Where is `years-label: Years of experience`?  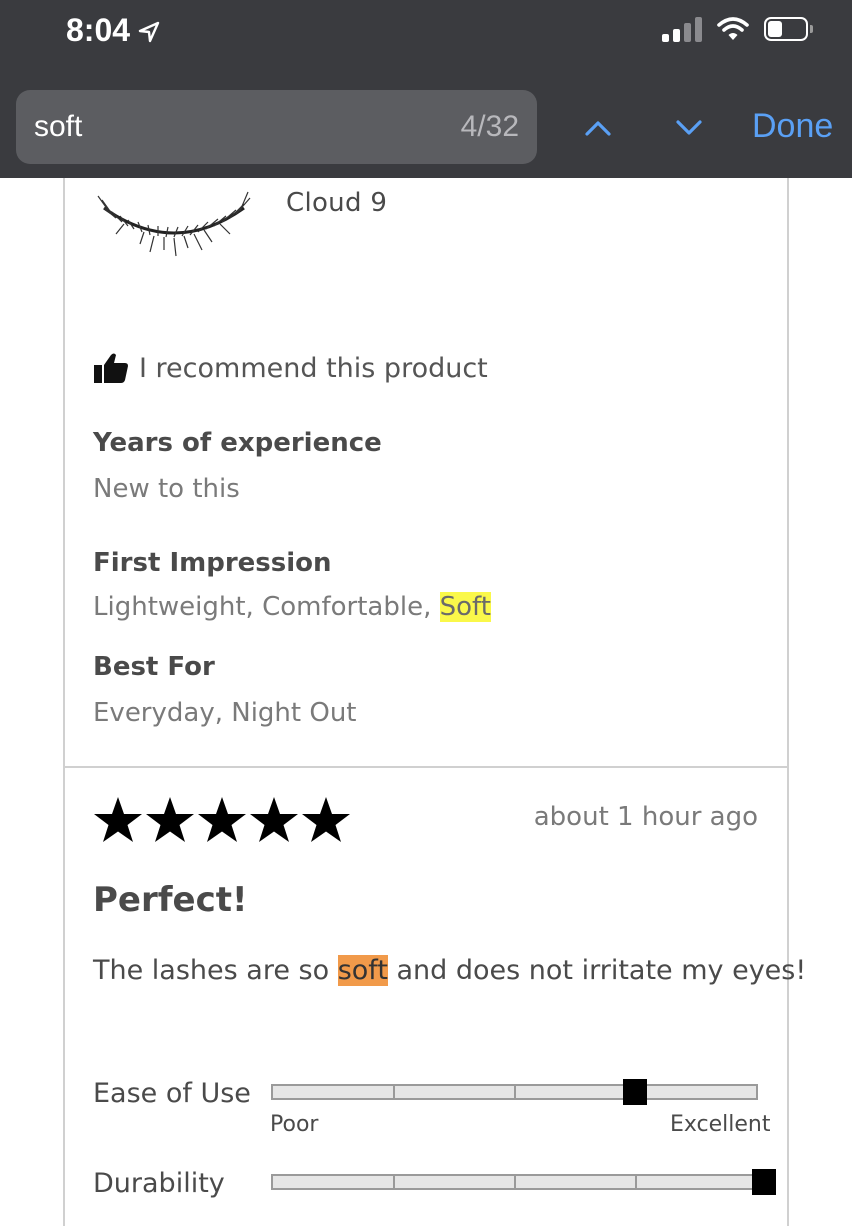 years-label: Years of experience is located at coordinates (237, 443).